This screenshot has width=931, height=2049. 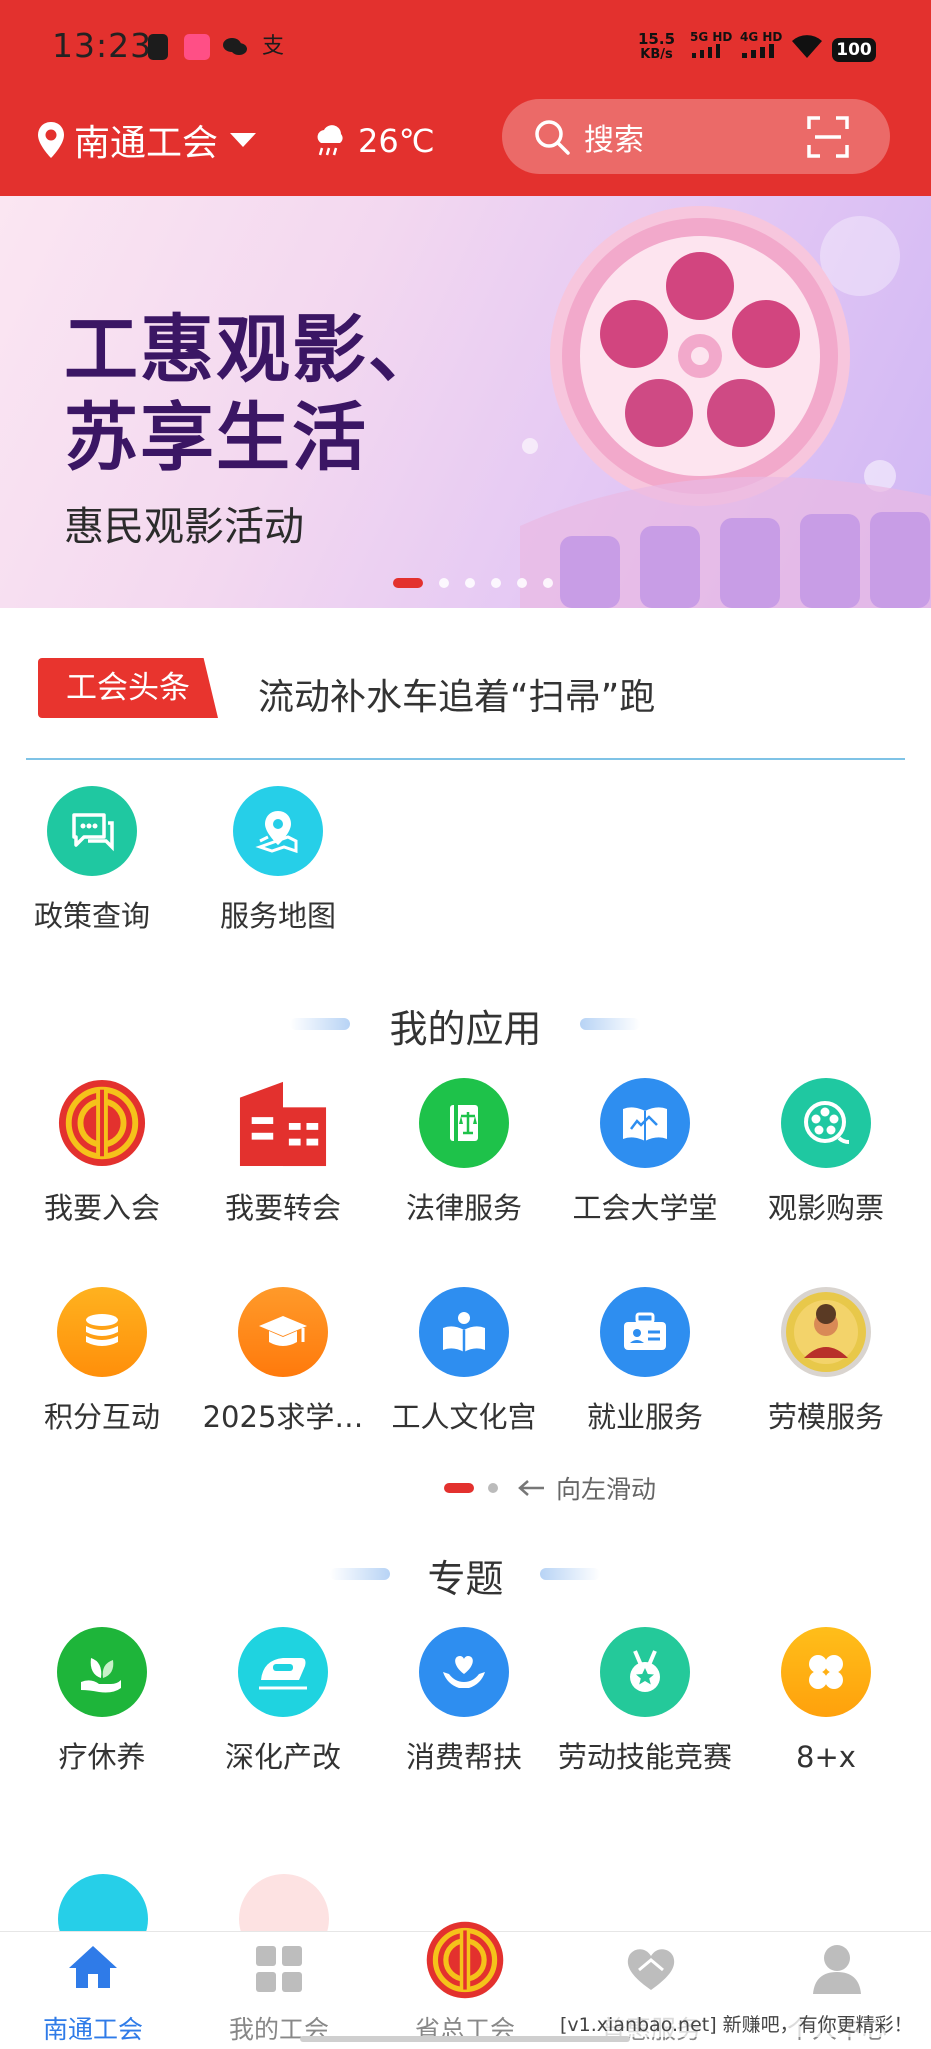 What do you see at coordinates (464, 1332) in the screenshot?
I see `reading-icon` at bounding box center [464, 1332].